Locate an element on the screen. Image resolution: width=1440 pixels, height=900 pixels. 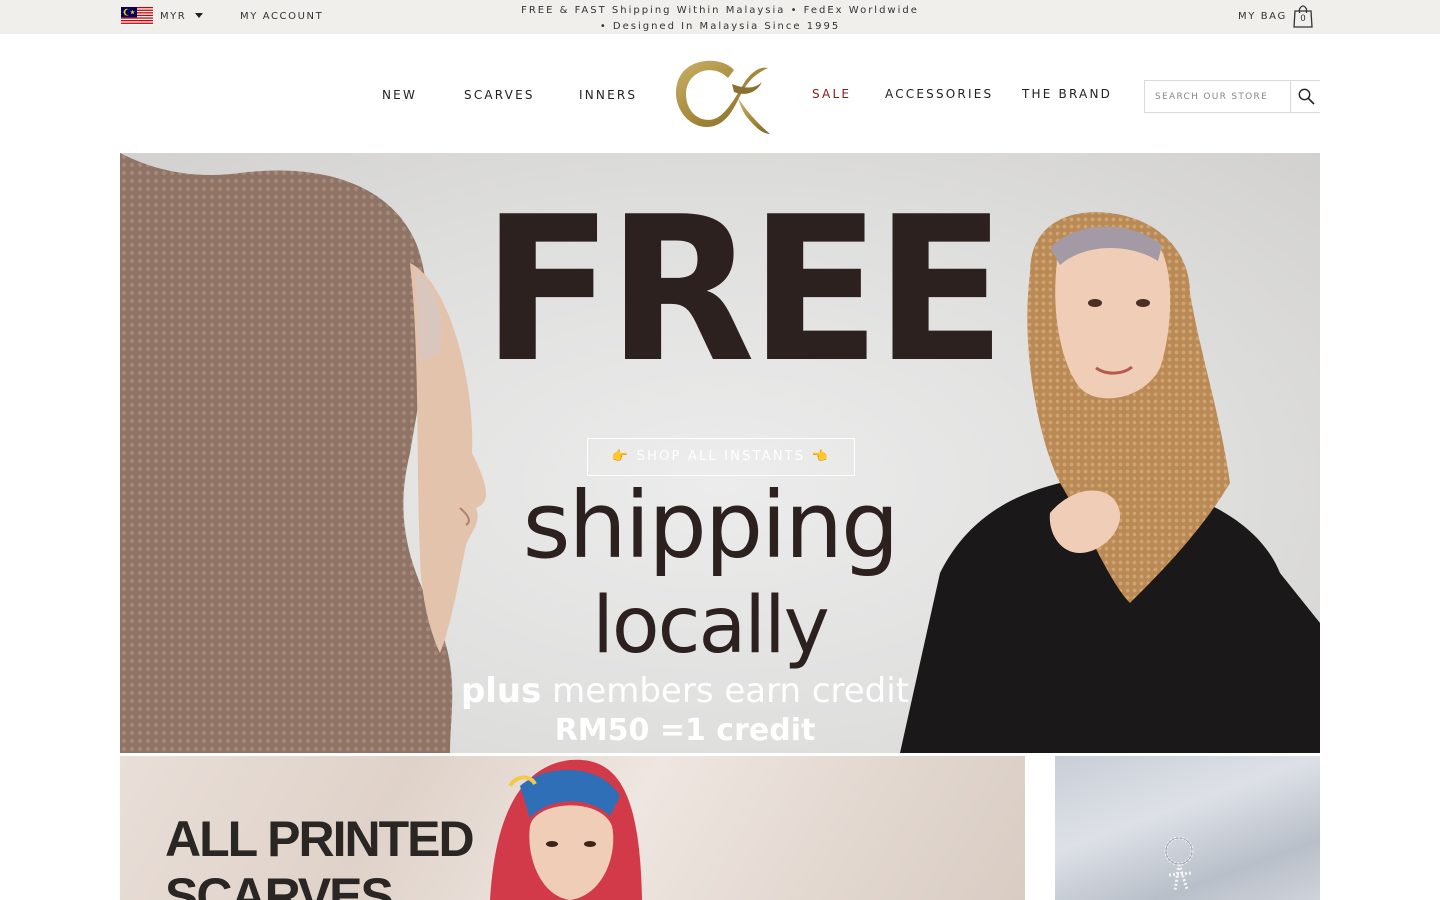
hero-credit-rate: RM50 =1 credit is located at coordinates (685, 730).